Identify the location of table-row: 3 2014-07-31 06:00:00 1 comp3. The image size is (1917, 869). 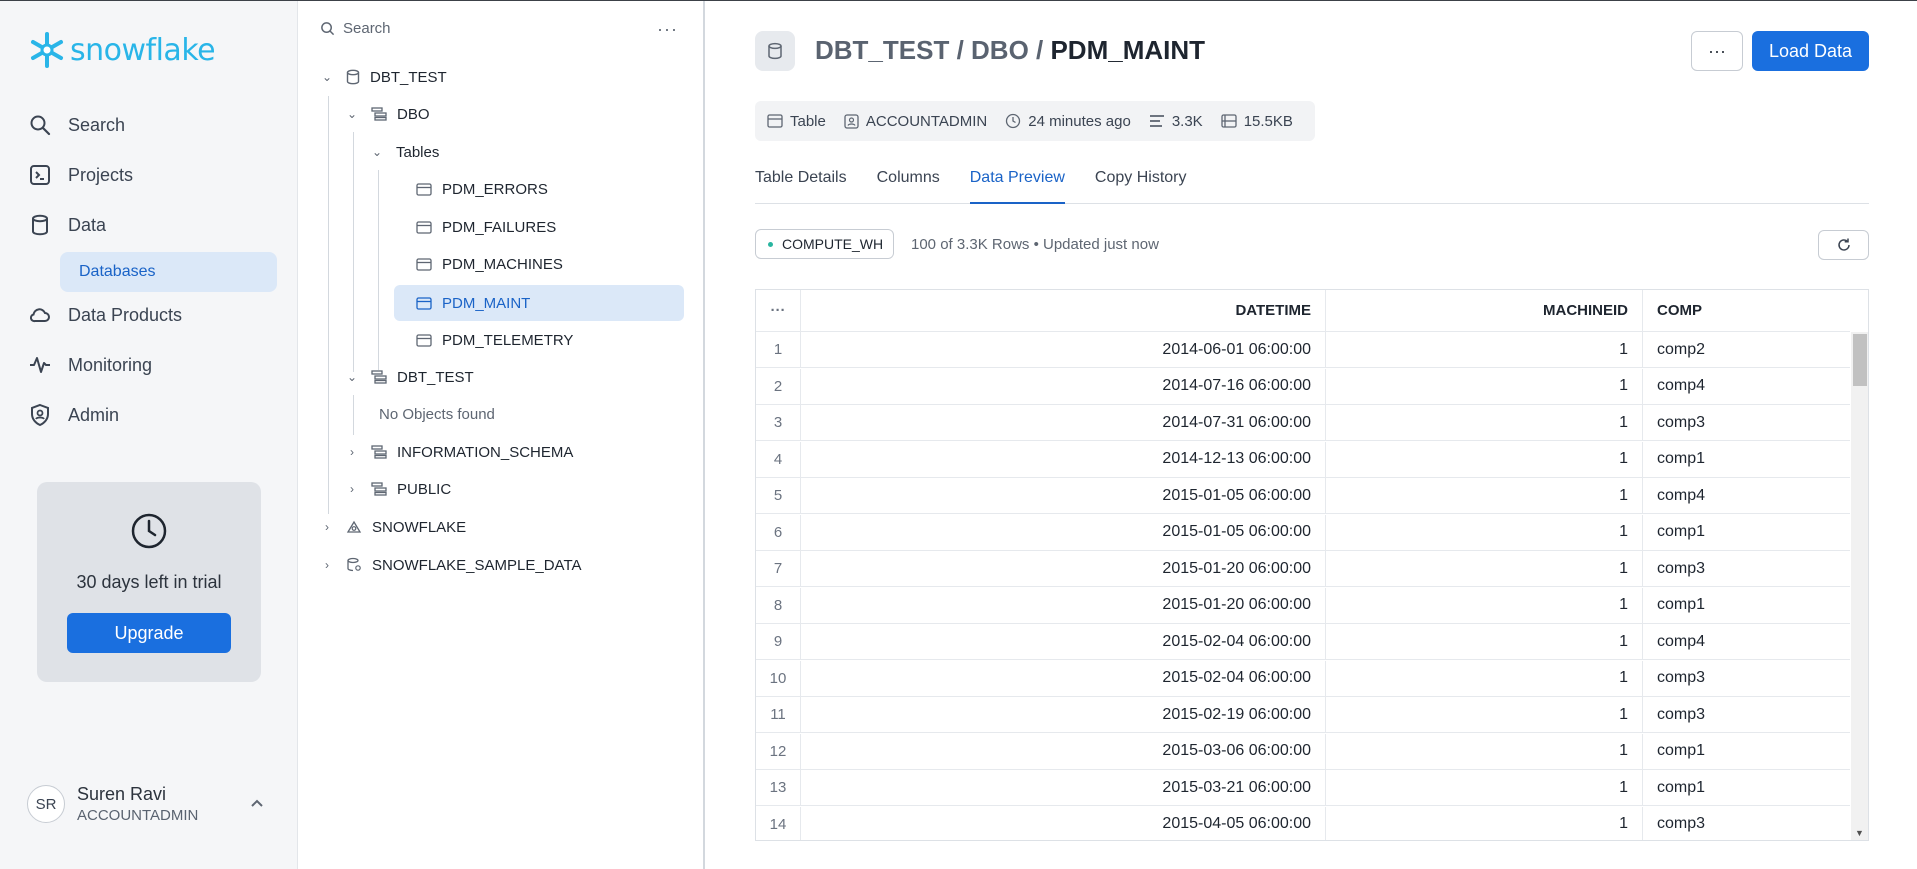
(1303, 423).